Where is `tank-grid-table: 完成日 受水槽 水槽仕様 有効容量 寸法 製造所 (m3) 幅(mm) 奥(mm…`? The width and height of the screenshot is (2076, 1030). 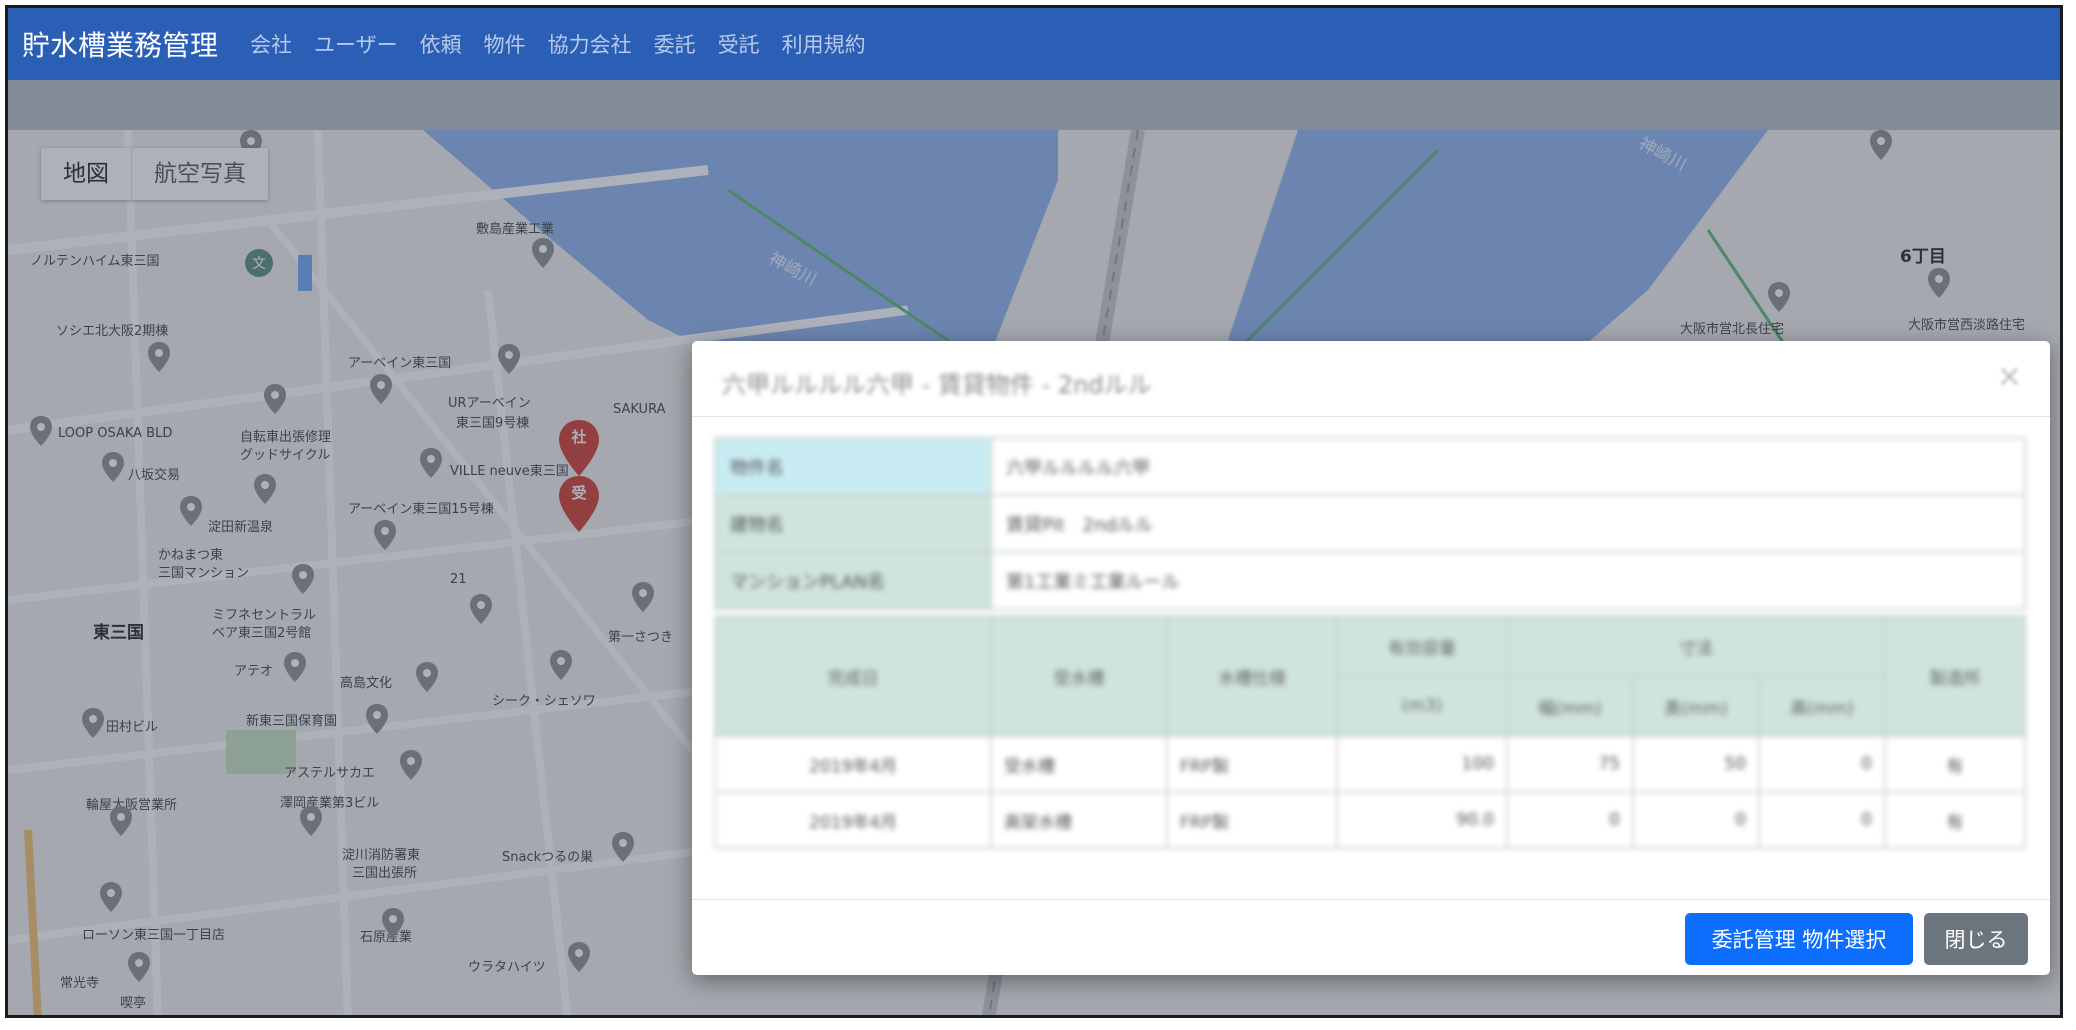 tank-grid-table: 完成日 受水槽 水槽仕様 有効容量 寸法 製造所 (m3) 幅(mm) 奥(mm… is located at coordinates (1370, 732).